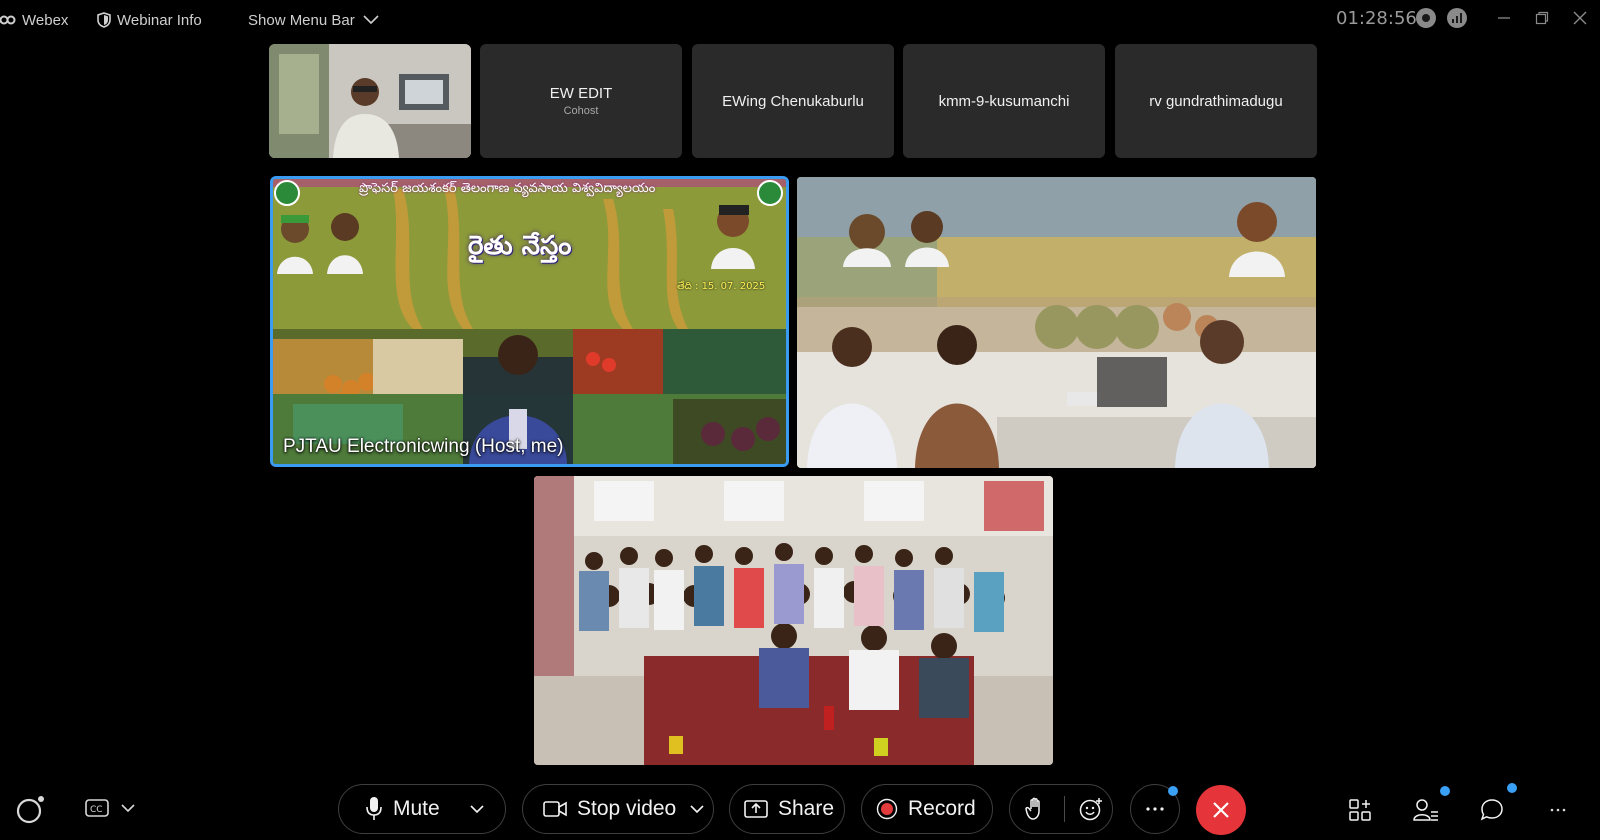 This screenshot has height=840, width=1600. I want to click on video-camera-icon, so click(555, 809).